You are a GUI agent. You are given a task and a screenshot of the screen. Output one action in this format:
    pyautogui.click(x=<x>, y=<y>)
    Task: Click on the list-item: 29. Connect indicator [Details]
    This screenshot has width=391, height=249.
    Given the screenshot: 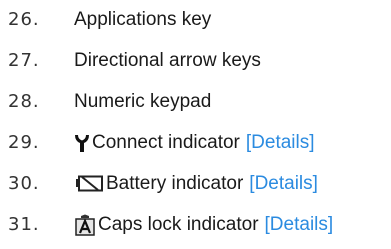 What is the action you would take?
    pyautogui.click(x=161, y=143)
    